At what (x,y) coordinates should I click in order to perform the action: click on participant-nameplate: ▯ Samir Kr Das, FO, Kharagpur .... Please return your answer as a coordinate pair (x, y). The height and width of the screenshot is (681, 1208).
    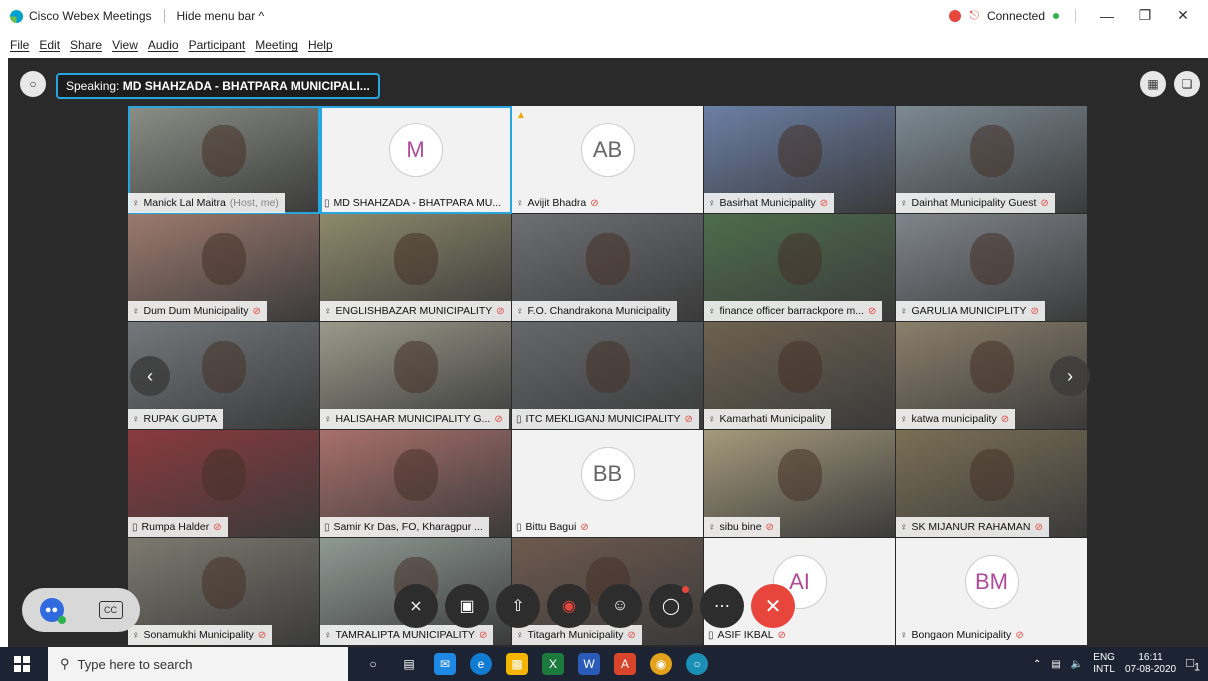
    Looking at the image, I should click on (404, 527).